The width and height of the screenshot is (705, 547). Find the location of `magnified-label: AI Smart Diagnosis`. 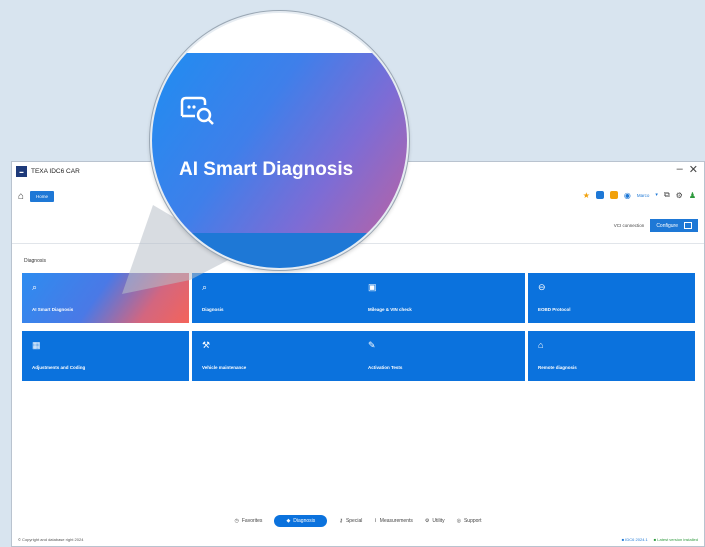

magnified-label: AI Smart Diagnosis is located at coordinates (266, 169).